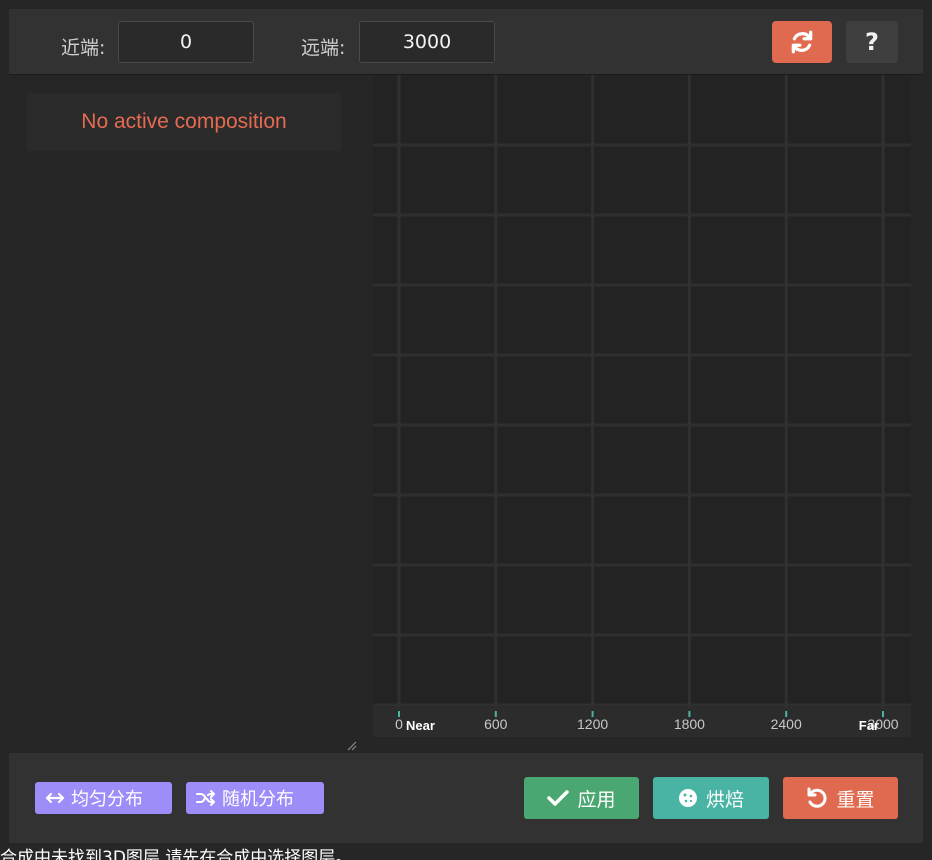 The width and height of the screenshot is (932, 860). What do you see at coordinates (592, 724) in the screenshot?
I see `x-tick-label: 1200` at bounding box center [592, 724].